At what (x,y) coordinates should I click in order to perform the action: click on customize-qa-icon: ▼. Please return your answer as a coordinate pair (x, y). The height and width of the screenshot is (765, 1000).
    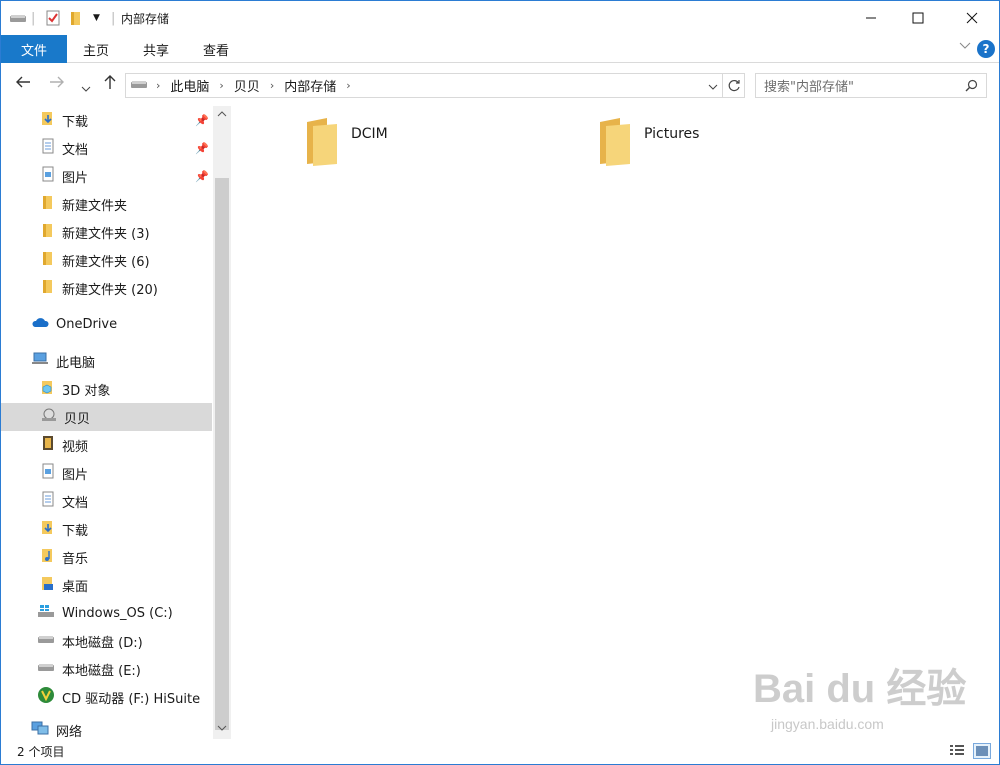
    Looking at the image, I should click on (96, 18).